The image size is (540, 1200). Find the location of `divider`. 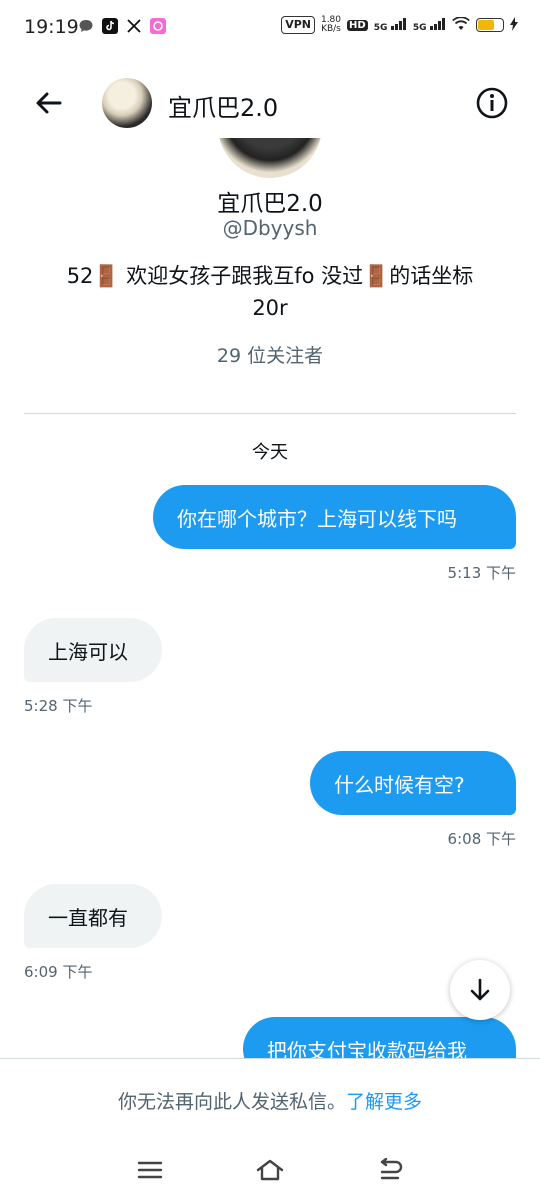

divider is located at coordinates (270, 413).